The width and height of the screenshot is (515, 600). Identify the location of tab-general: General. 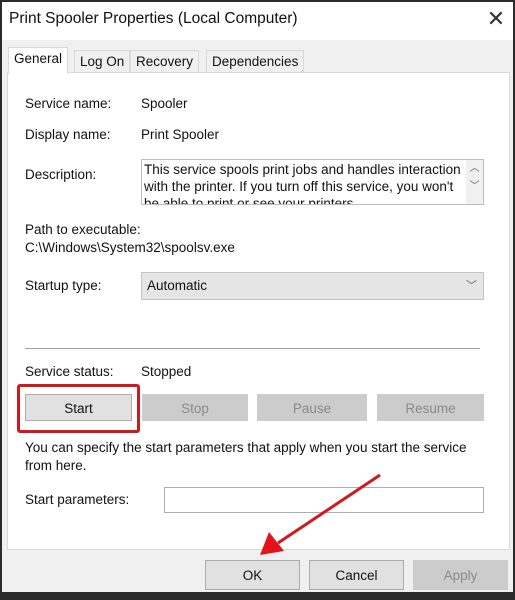
(38, 60).